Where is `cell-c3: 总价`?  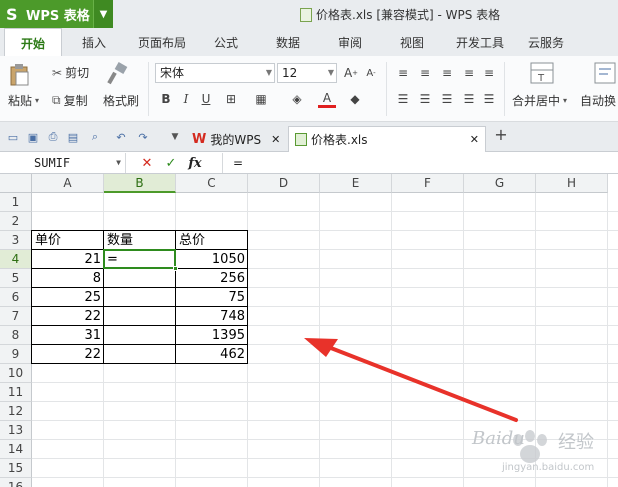 cell-c3: 总价 is located at coordinates (212, 240).